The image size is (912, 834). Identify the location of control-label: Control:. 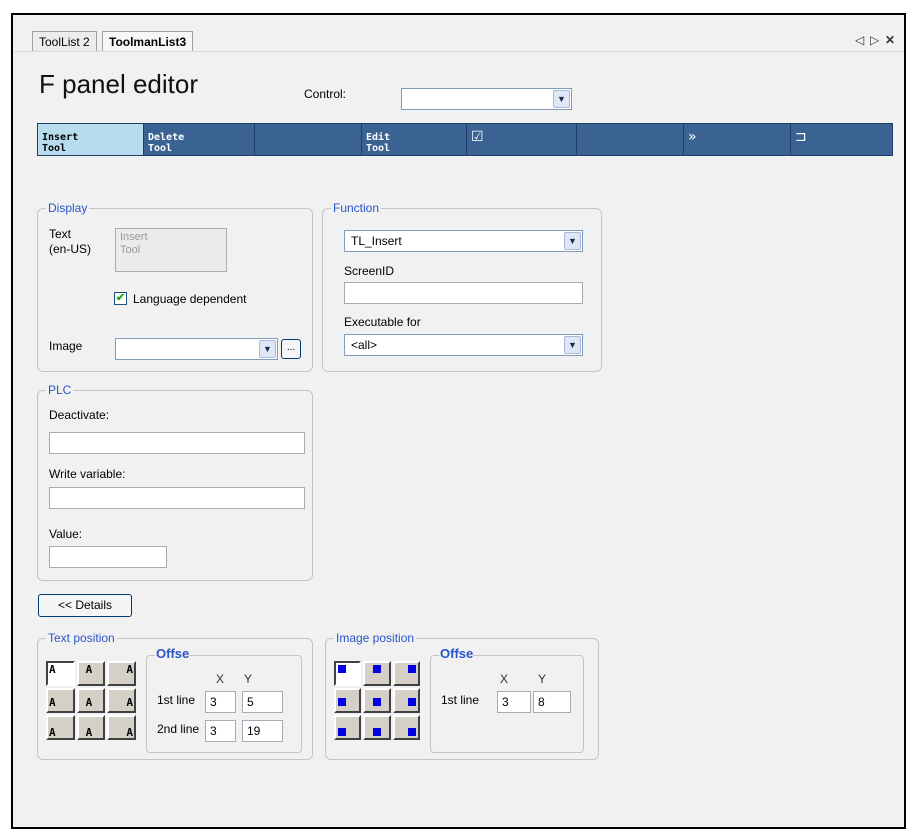
(325, 94).